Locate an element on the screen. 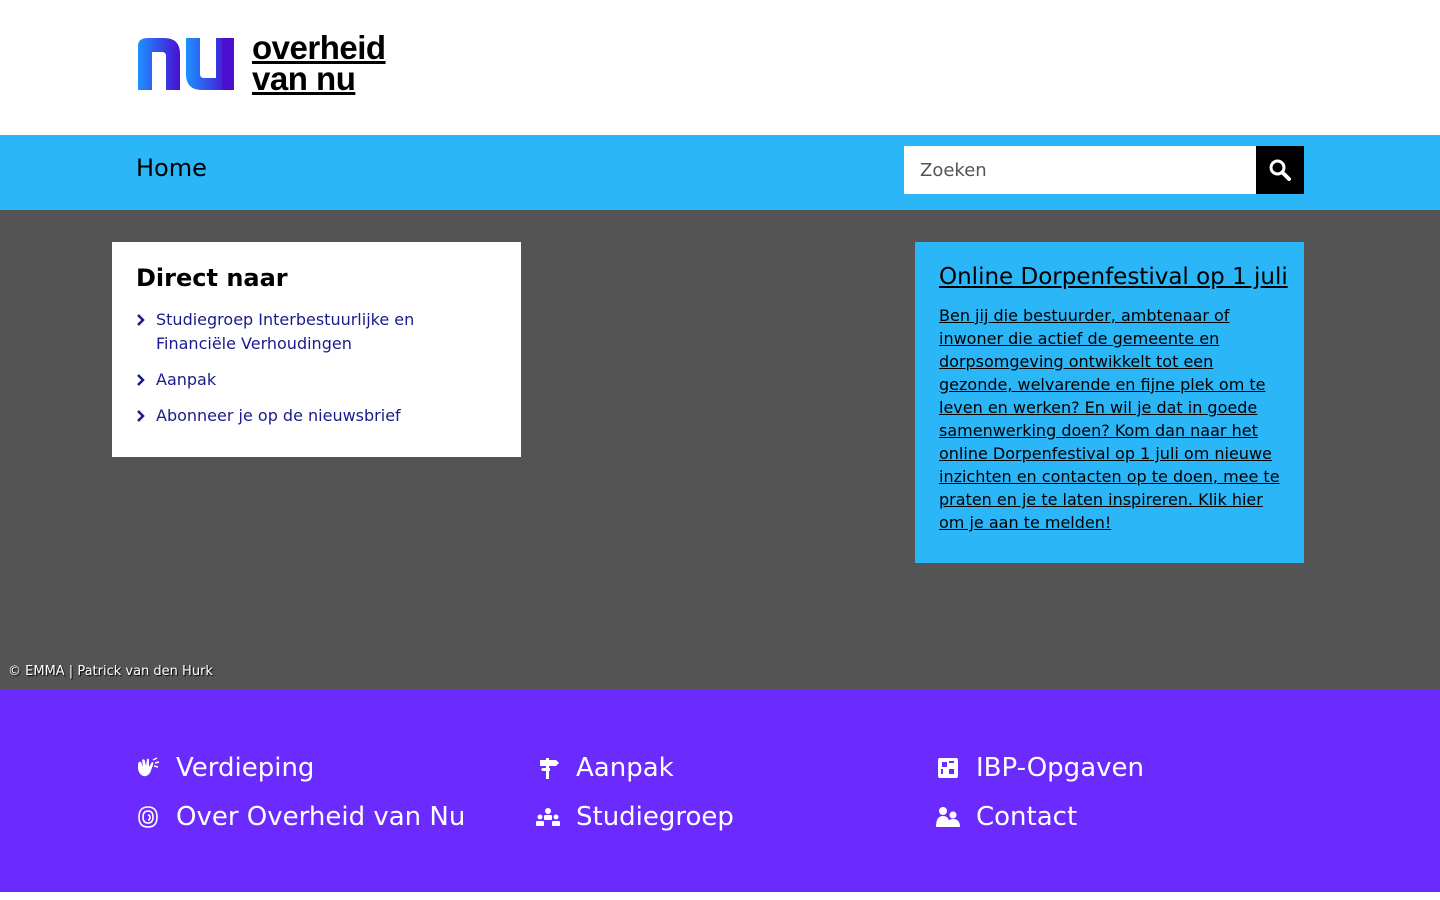  nav-home-link: Home is located at coordinates (171, 168).